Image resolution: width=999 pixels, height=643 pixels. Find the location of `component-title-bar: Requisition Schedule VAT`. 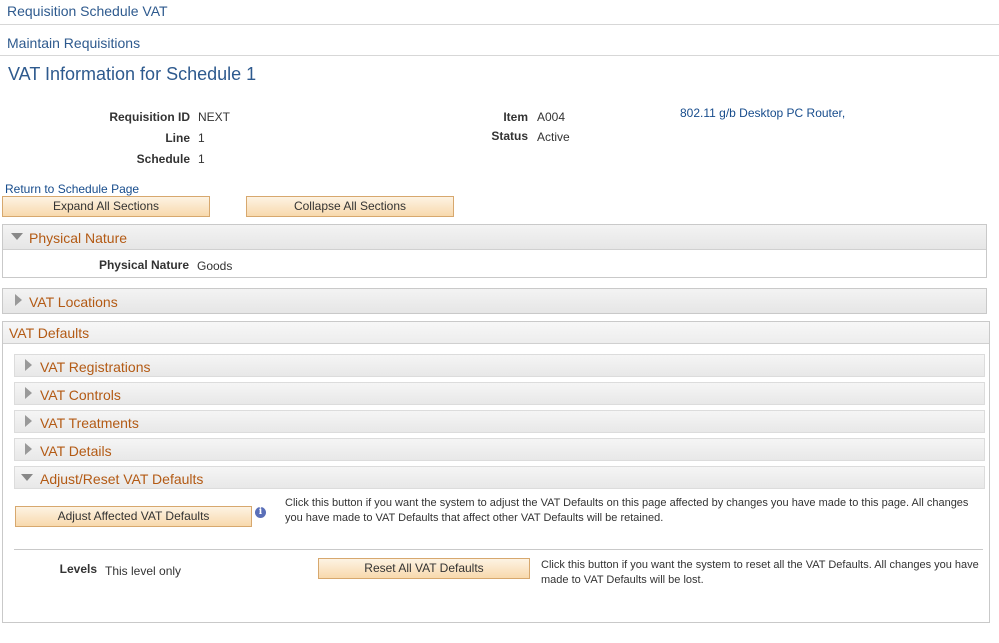

component-title-bar: Requisition Schedule VAT is located at coordinates (499, 12).